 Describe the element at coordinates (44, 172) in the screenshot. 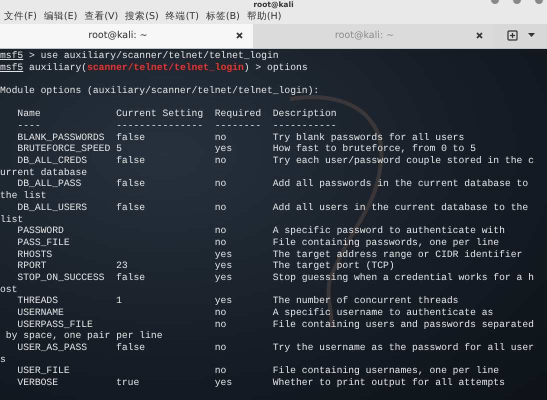

I see `description-continuation: urrent database` at that location.